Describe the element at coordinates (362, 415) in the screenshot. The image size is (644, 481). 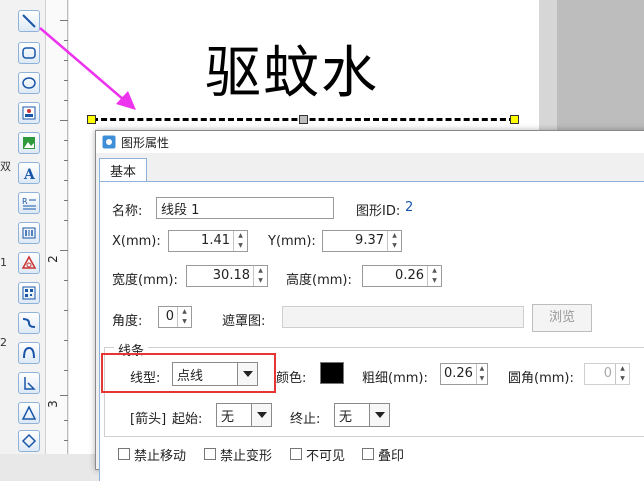
I see `arrow-end-select: 无` at that location.